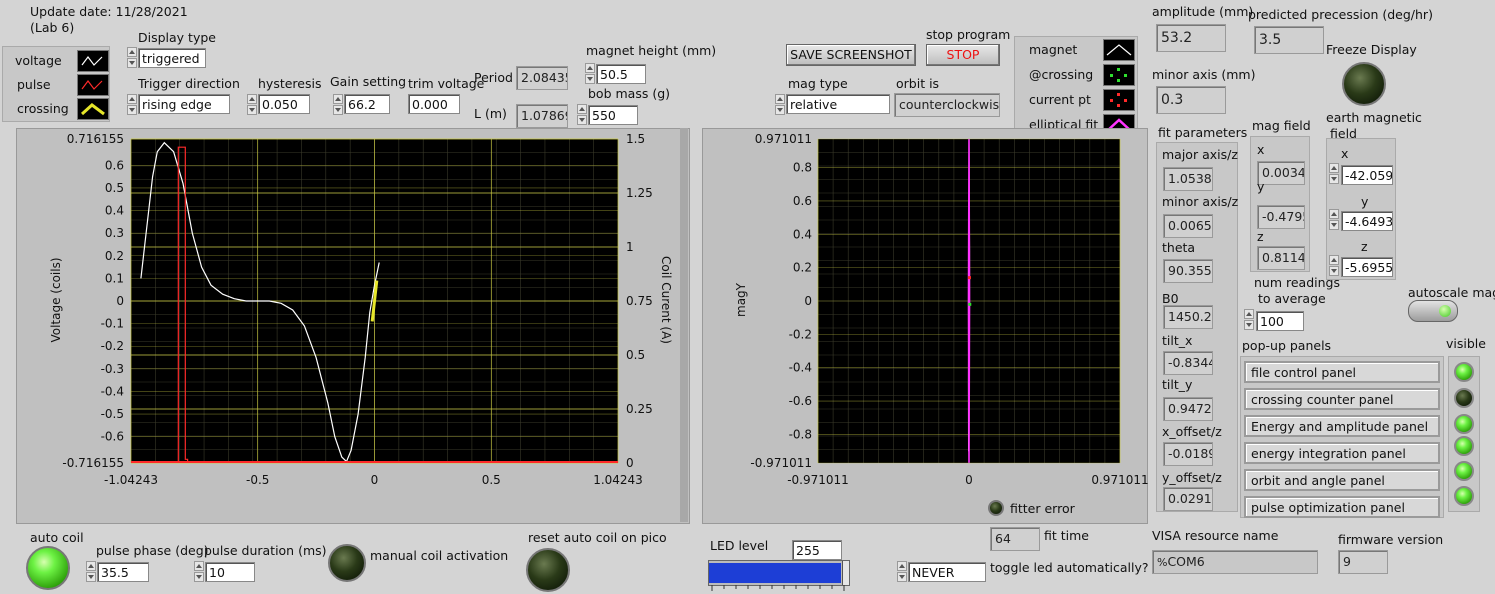  Describe the element at coordinates (1119, 480) in the screenshot. I see `x-tick-label: 0.971011` at that location.